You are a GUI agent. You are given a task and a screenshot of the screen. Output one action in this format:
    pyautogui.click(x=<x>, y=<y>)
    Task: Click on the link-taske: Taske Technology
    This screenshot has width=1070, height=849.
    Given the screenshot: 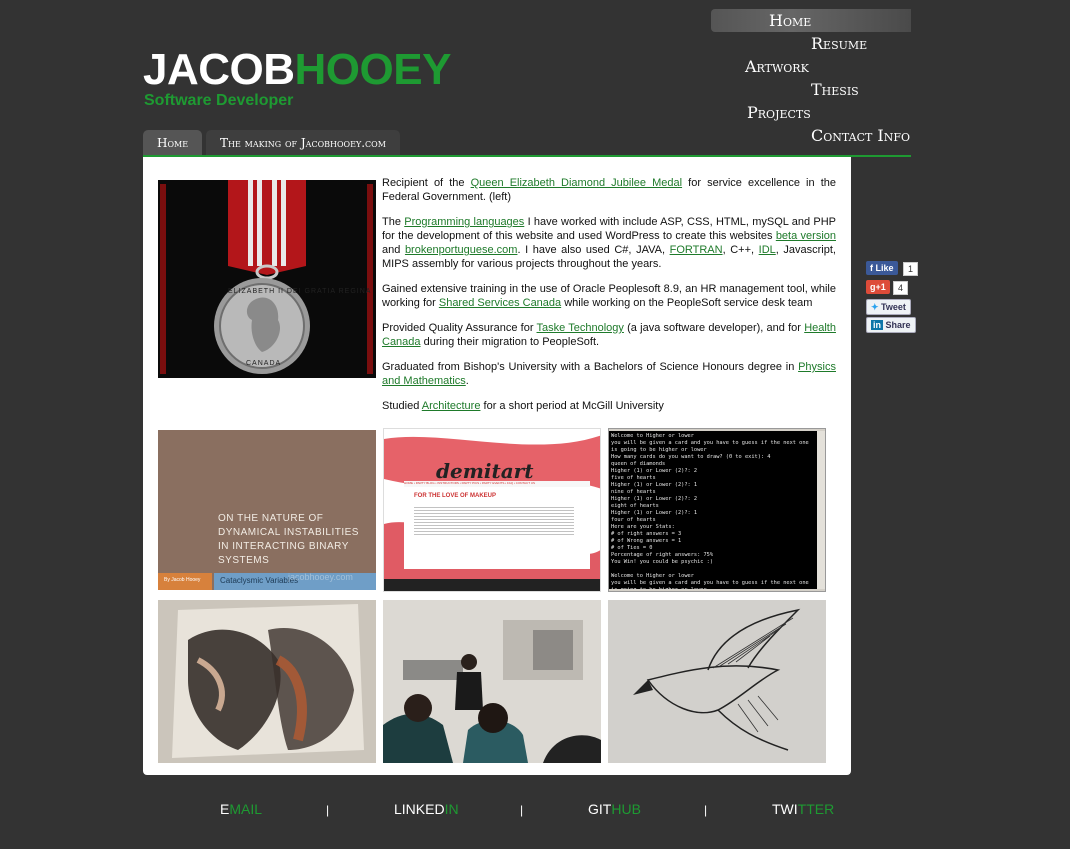 What is the action you would take?
    pyautogui.click(x=580, y=328)
    